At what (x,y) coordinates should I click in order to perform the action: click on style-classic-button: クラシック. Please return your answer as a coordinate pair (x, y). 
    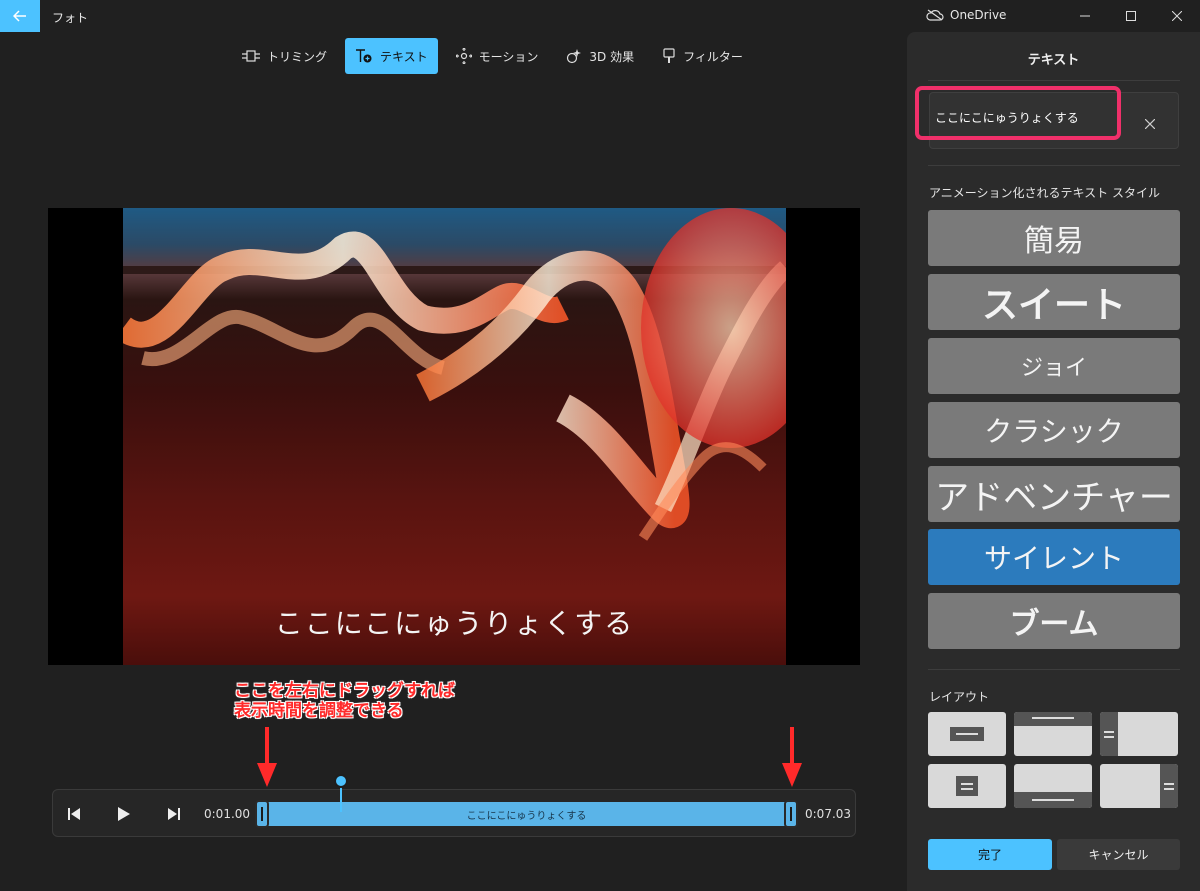
    Looking at the image, I should click on (1054, 430).